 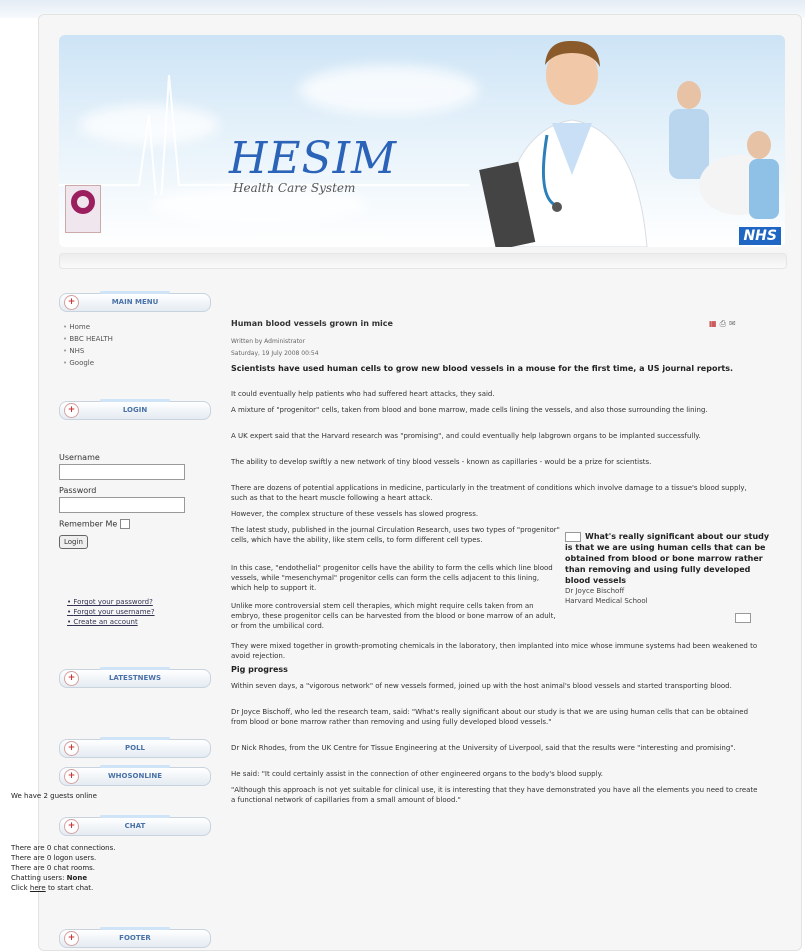 I want to click on nhs-badge: NHS, so click(x=760, y=236).